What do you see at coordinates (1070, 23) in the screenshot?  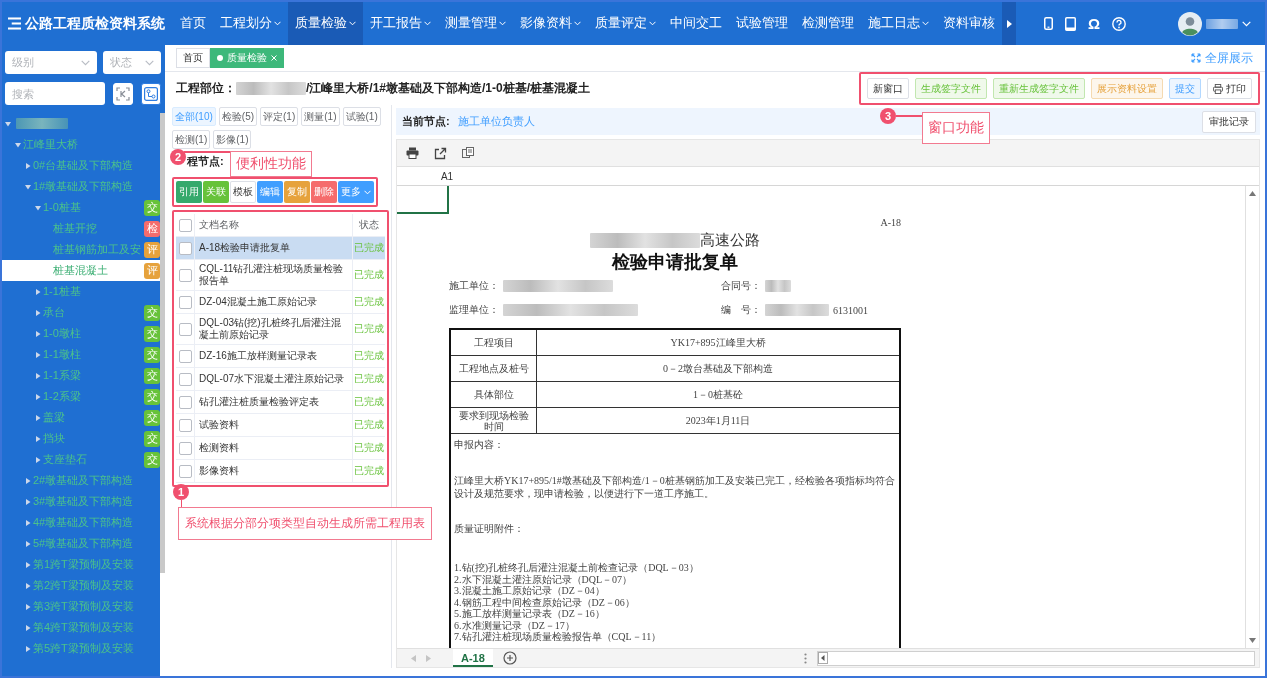 I see `tablet-icon` at bounding box center [1070, 23].